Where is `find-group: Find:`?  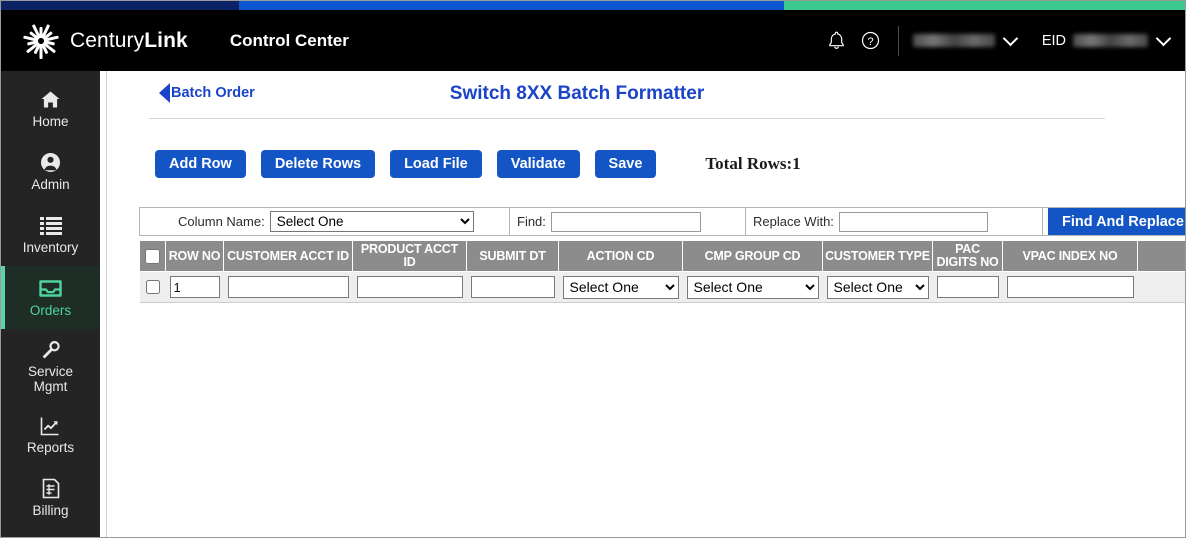 find-group: Find: is located at coordinates (628, 221).